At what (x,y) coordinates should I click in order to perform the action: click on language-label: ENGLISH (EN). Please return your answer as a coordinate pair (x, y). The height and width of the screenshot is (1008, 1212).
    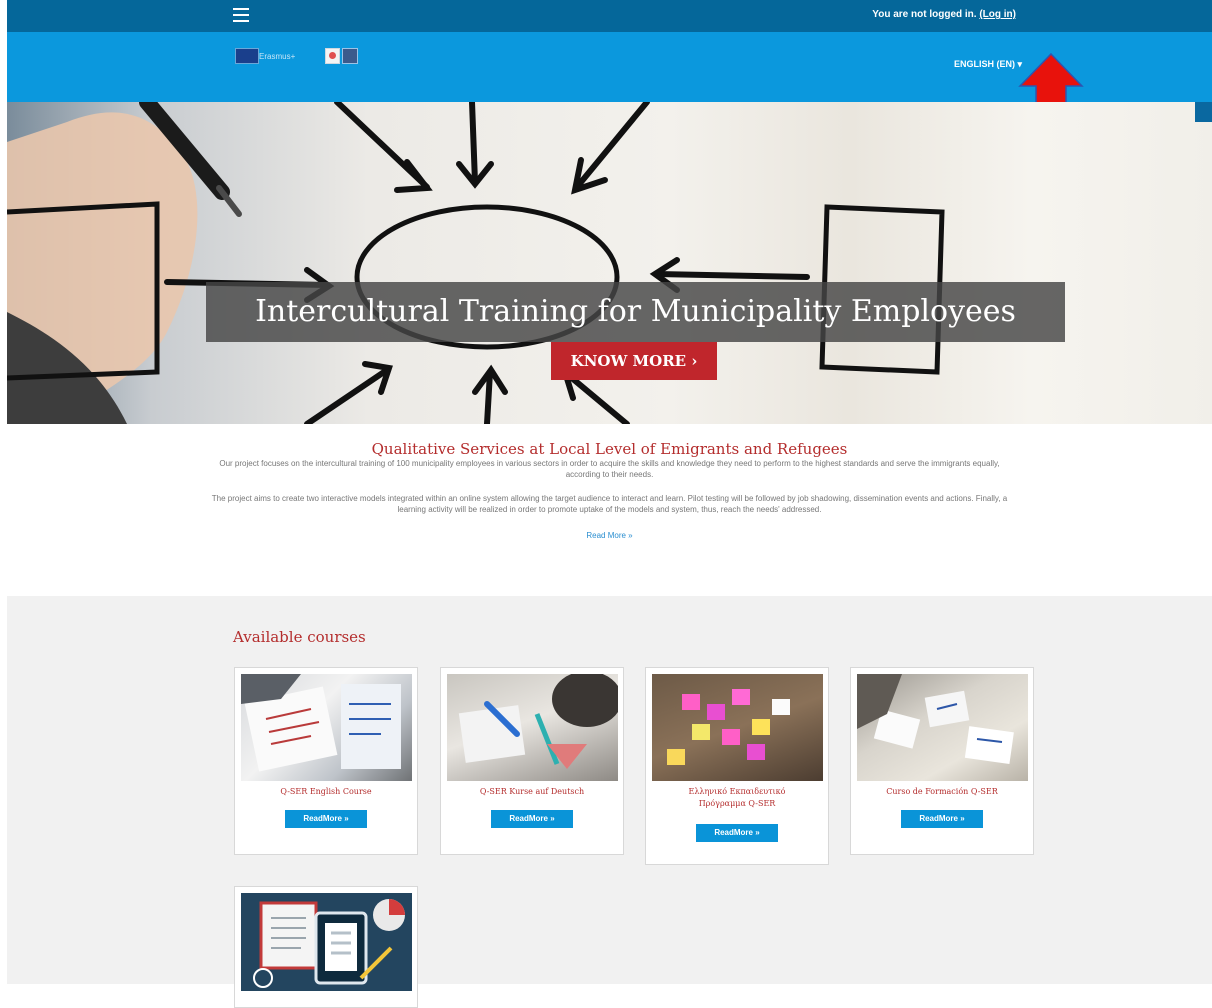
    Looking at the image, I should click on (984, 64).